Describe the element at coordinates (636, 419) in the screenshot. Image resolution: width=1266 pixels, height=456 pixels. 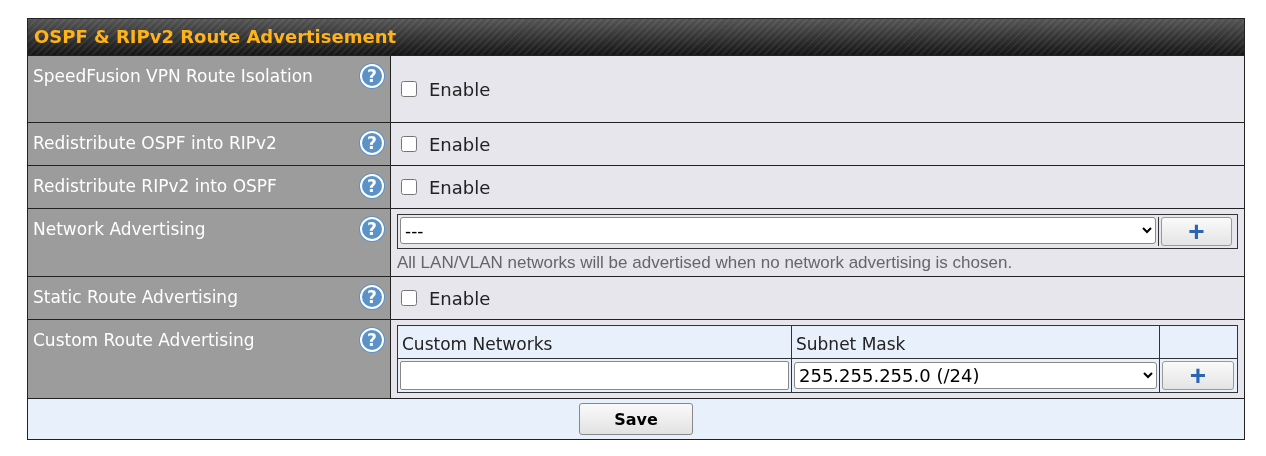
I see `save-button: Save` at that location.